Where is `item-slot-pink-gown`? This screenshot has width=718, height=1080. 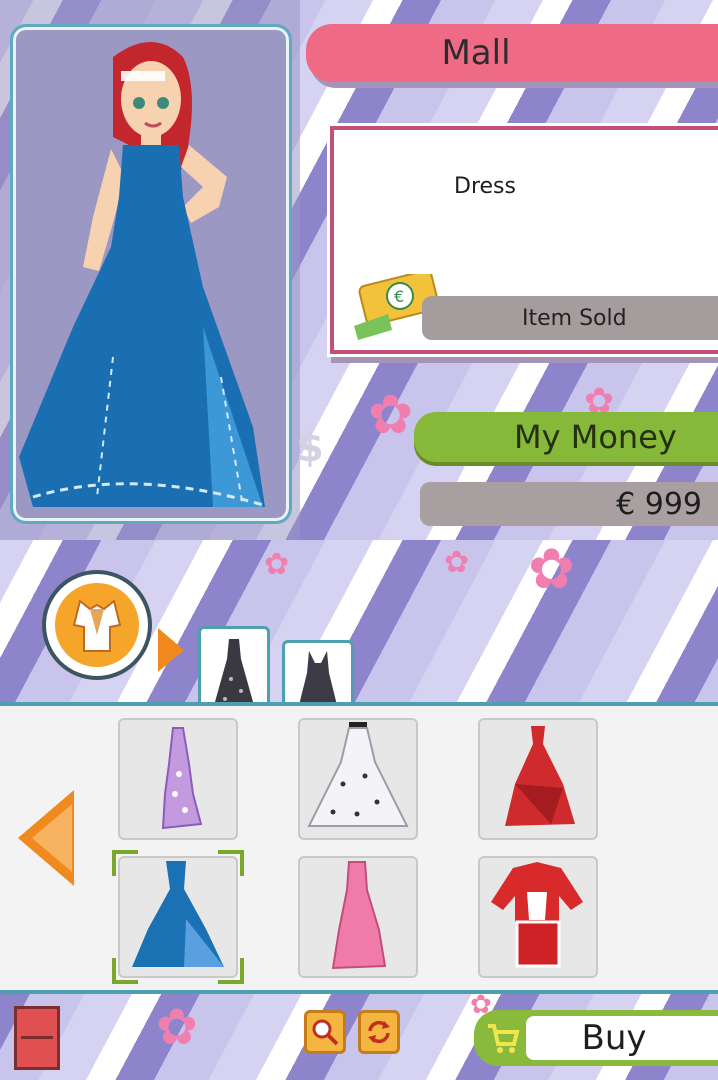 item-slot-pink-gown is located at coordinates (358, 917).